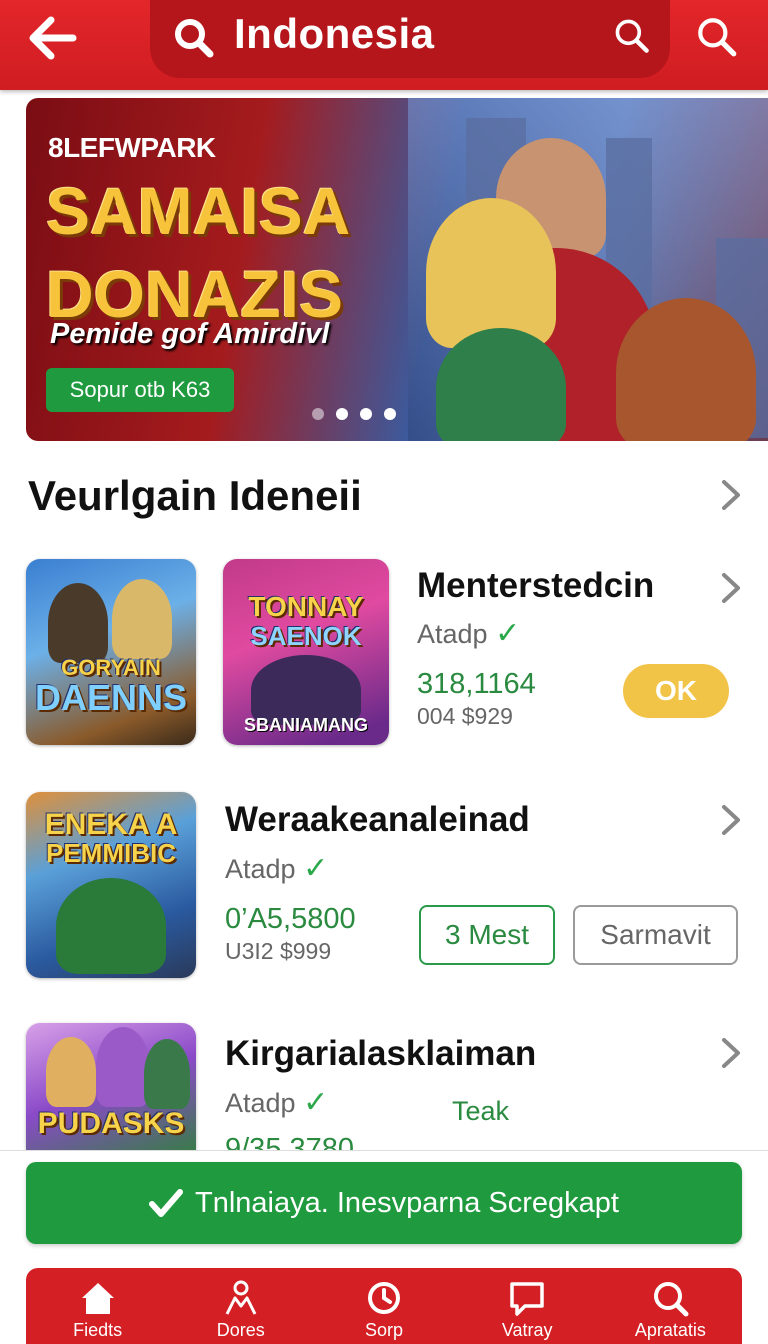 This screenshot has height=1344, width=768. I want to click on tab-label: Dores, so click(240, 1330).